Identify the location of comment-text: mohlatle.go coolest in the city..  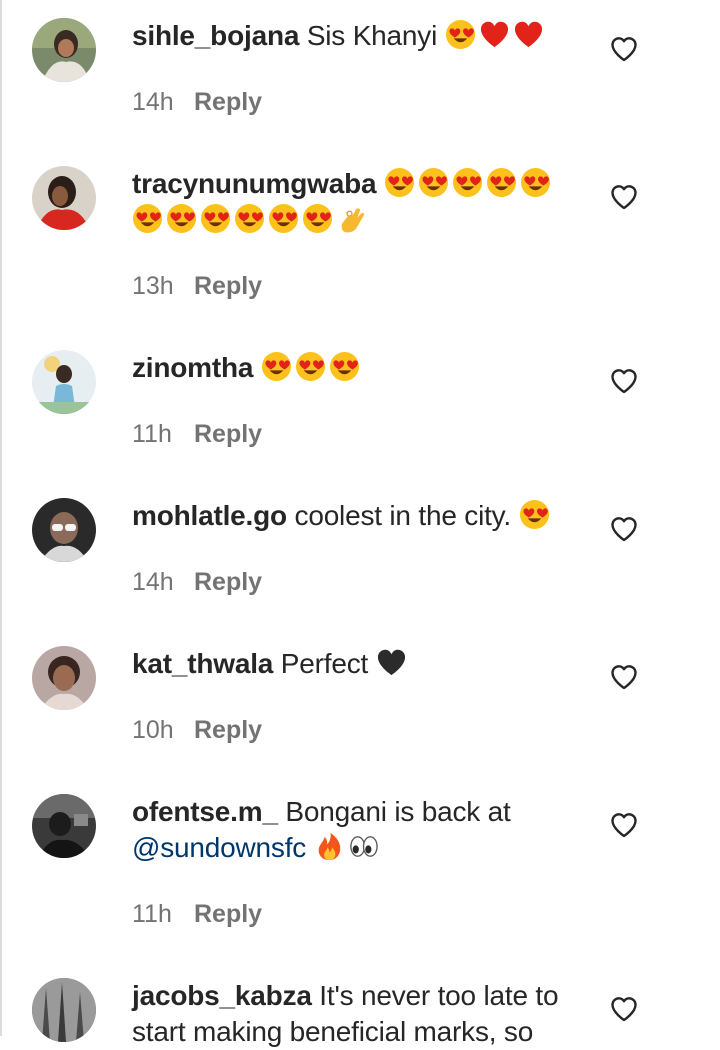
(352, 516).